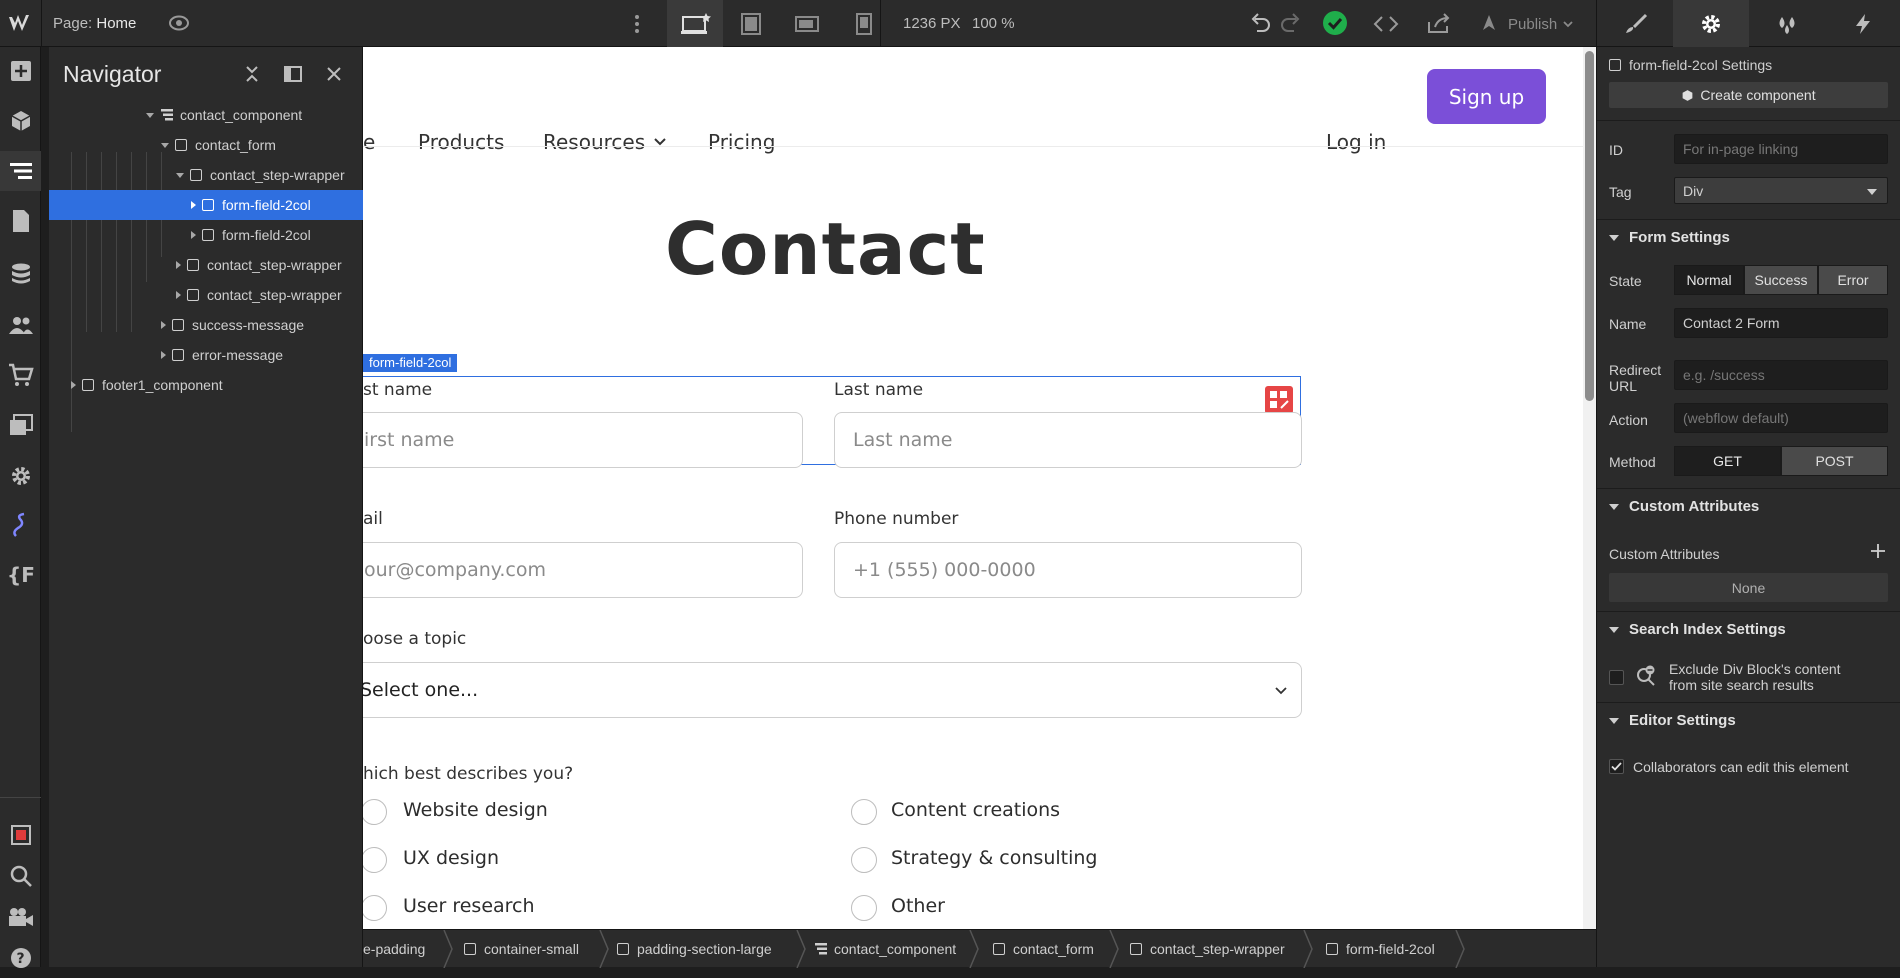 The height and width of the screenshot is (978, 1900). What do you see at coordinates (21, 24) in the screenshot?
I see `webflow-logo` at bounding box center [21, 24].